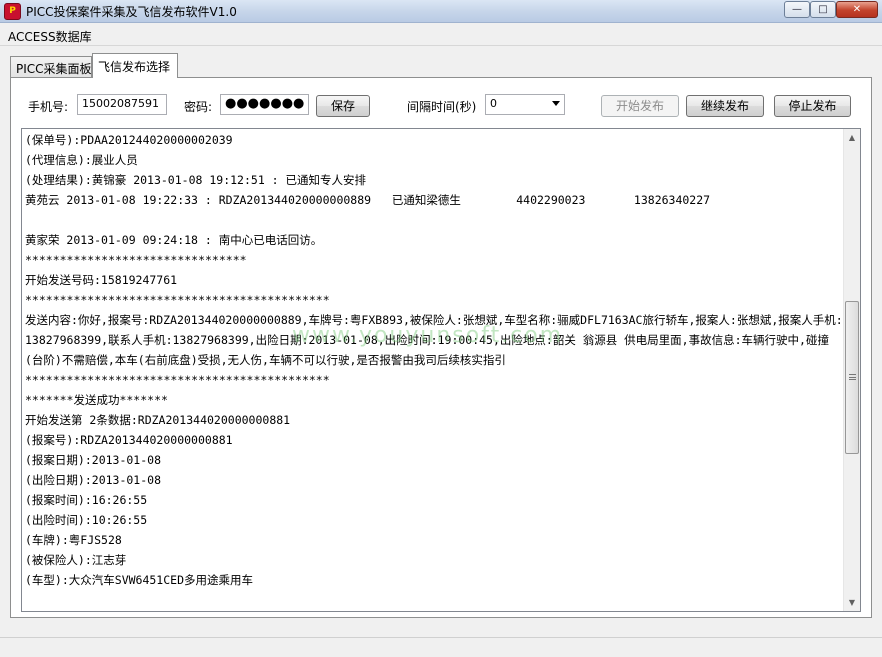  I want to click on title-bar: P PICC投保案件采集及飞信发布软件V1.0 — □ ✕, so click(441, 11).